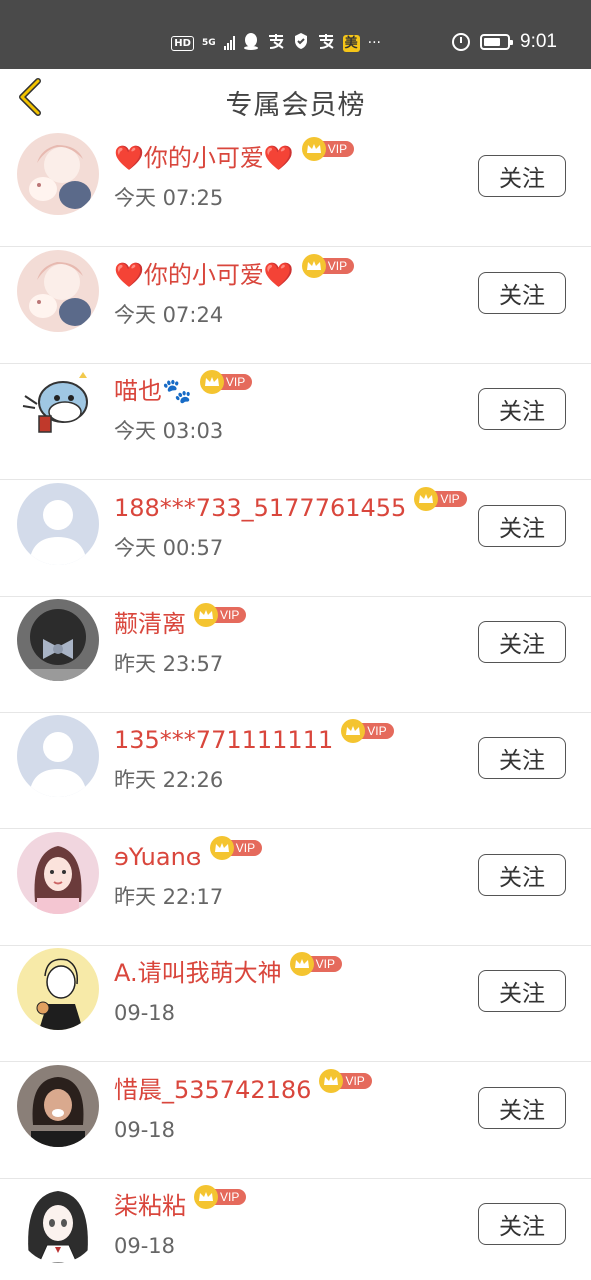 This screenshot has height=1280, width=591. Describe the element at coordinates (153, 391) in the screenshot. I see `member-name: 喵也🐾` at that location.